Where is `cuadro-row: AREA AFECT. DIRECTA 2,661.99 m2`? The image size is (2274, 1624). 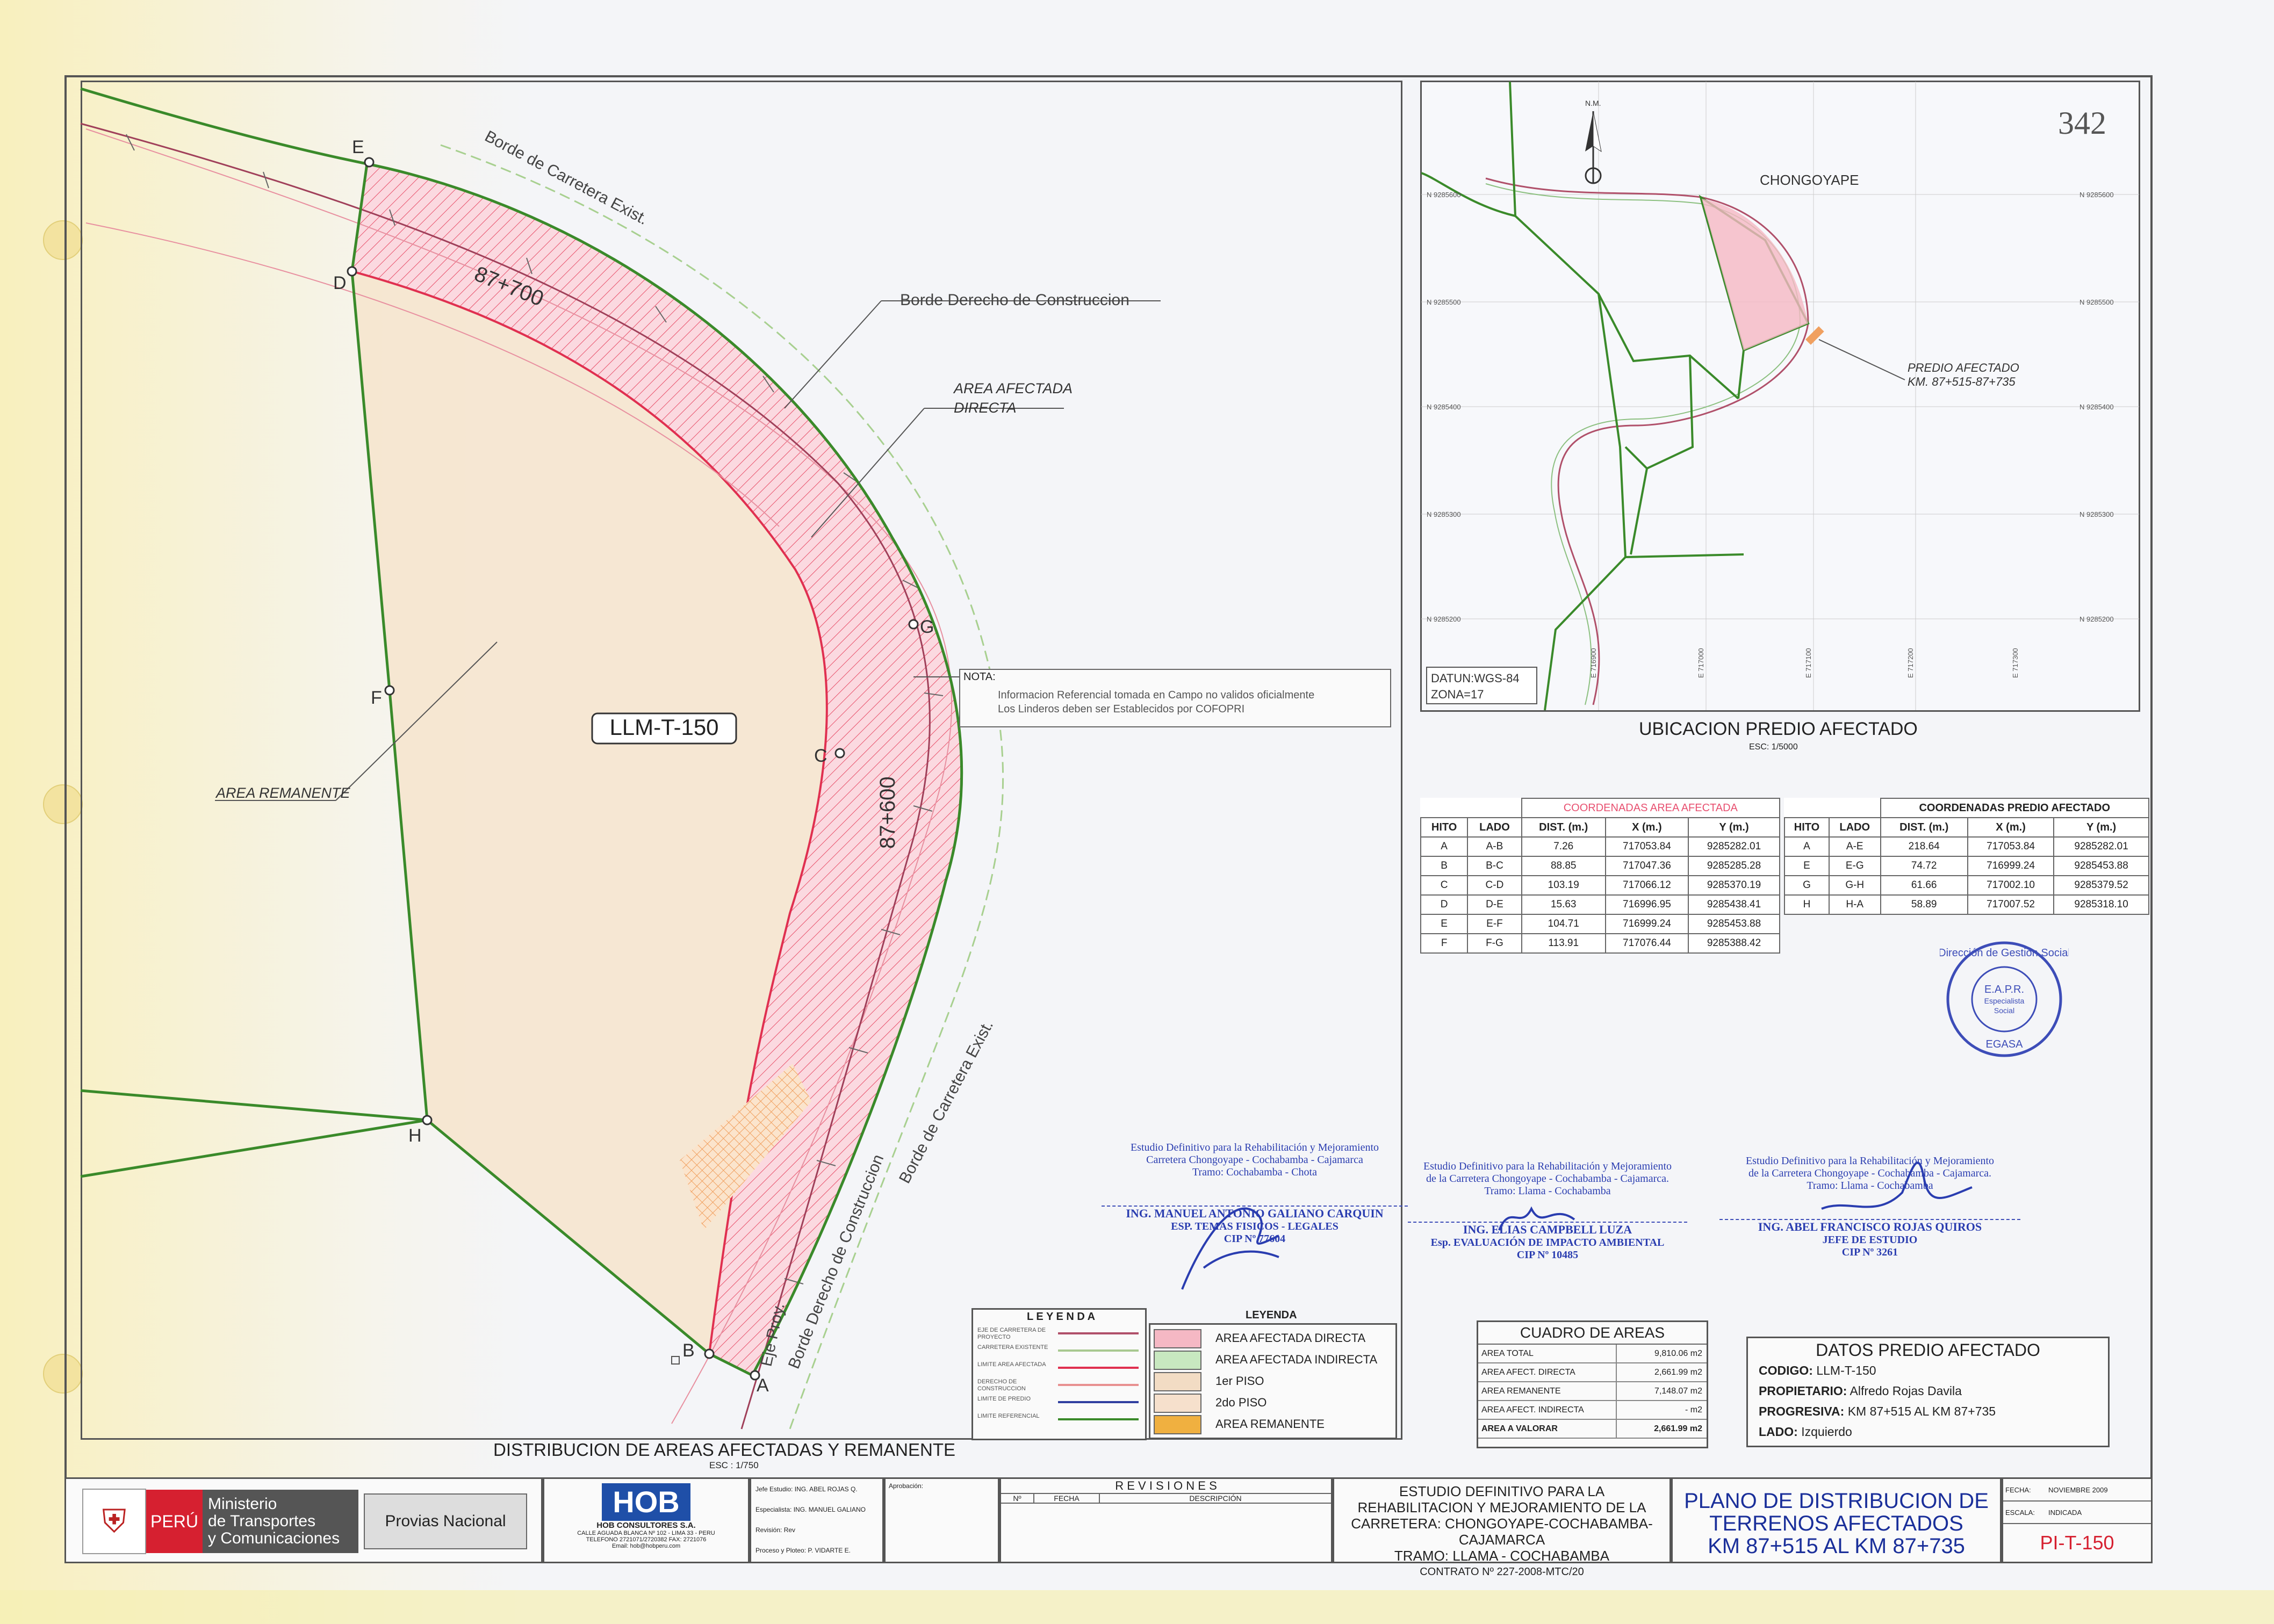 cuadro-row: AREA AFECT. DIRECTA 2,661.99 m2 is located at coordinates (1592, 1372).